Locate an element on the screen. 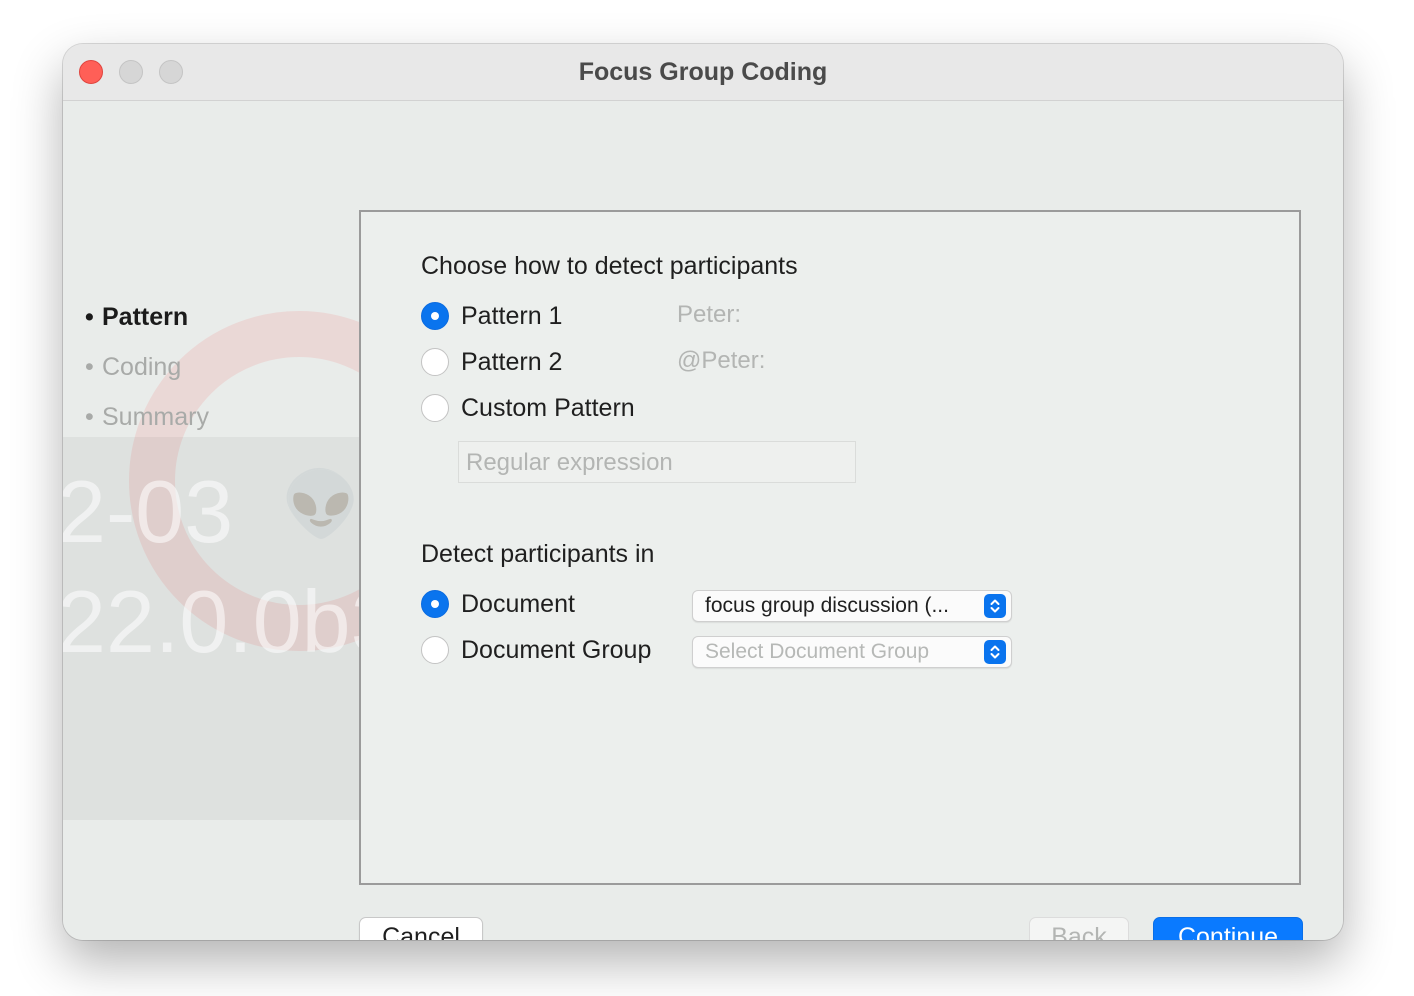 The height and width of the screenshot is (996, 1414). step-coding: • Coding is located at coordinates (147, 374).